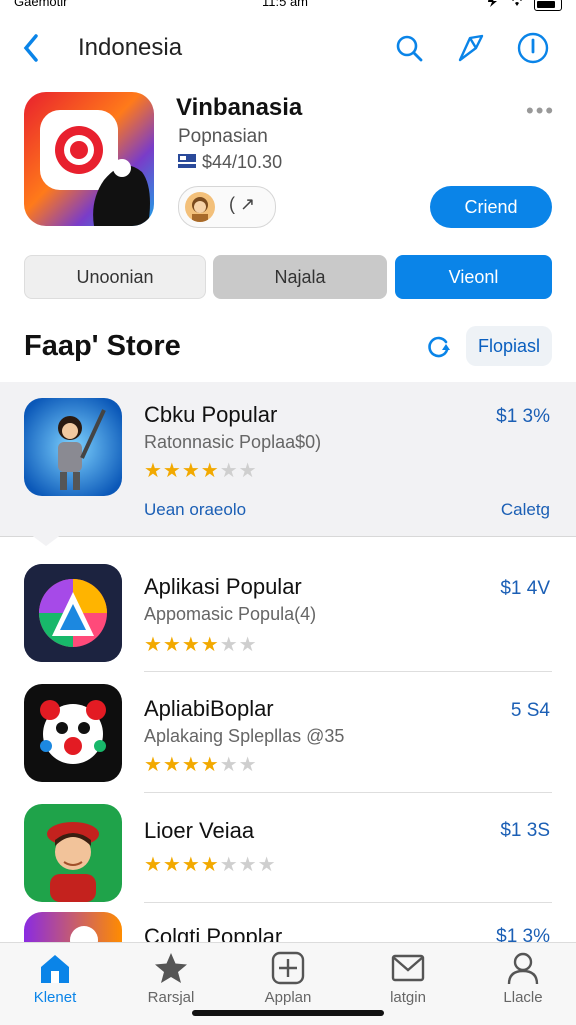 The image size is (576, 1025). I want to click on mail-icon, so click(408, 968).